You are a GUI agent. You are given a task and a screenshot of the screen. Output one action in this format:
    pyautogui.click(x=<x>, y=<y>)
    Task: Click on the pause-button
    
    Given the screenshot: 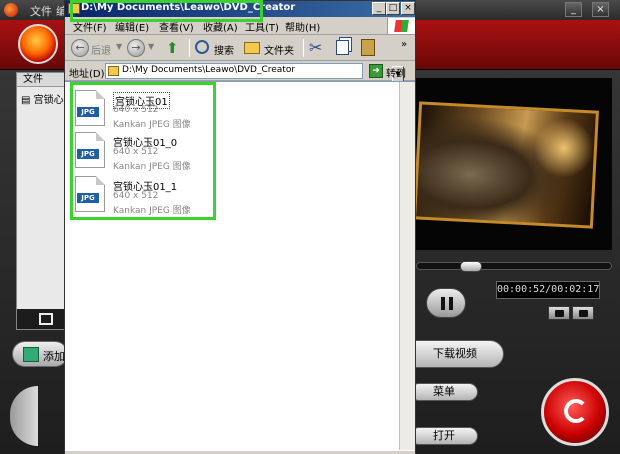 What is the action you would take?
    pyautogui.click(x=446, y=303)
    